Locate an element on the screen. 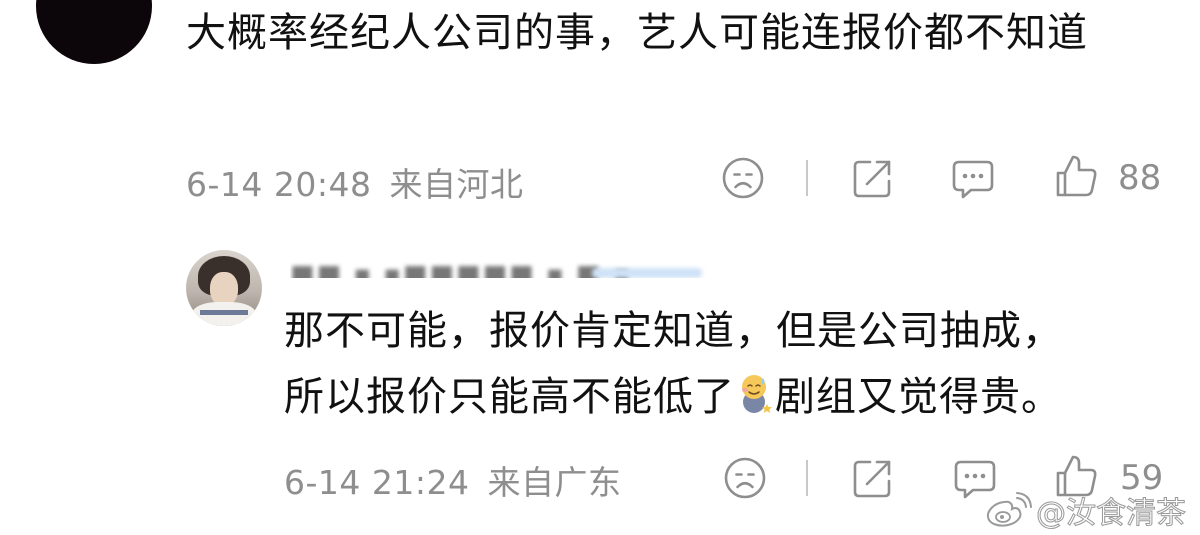  like-count: 88 is located at coordinates (1140, 178).